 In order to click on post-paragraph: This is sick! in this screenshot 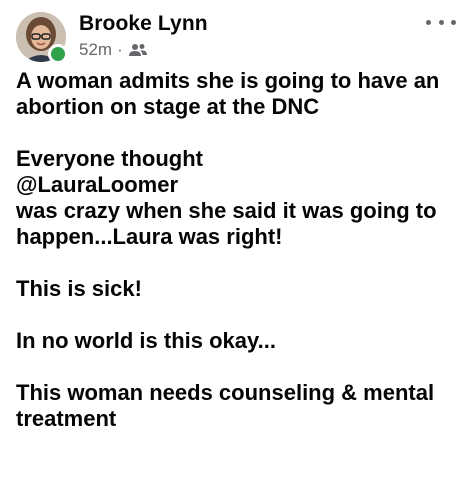, I will do `click(79, 288)`.